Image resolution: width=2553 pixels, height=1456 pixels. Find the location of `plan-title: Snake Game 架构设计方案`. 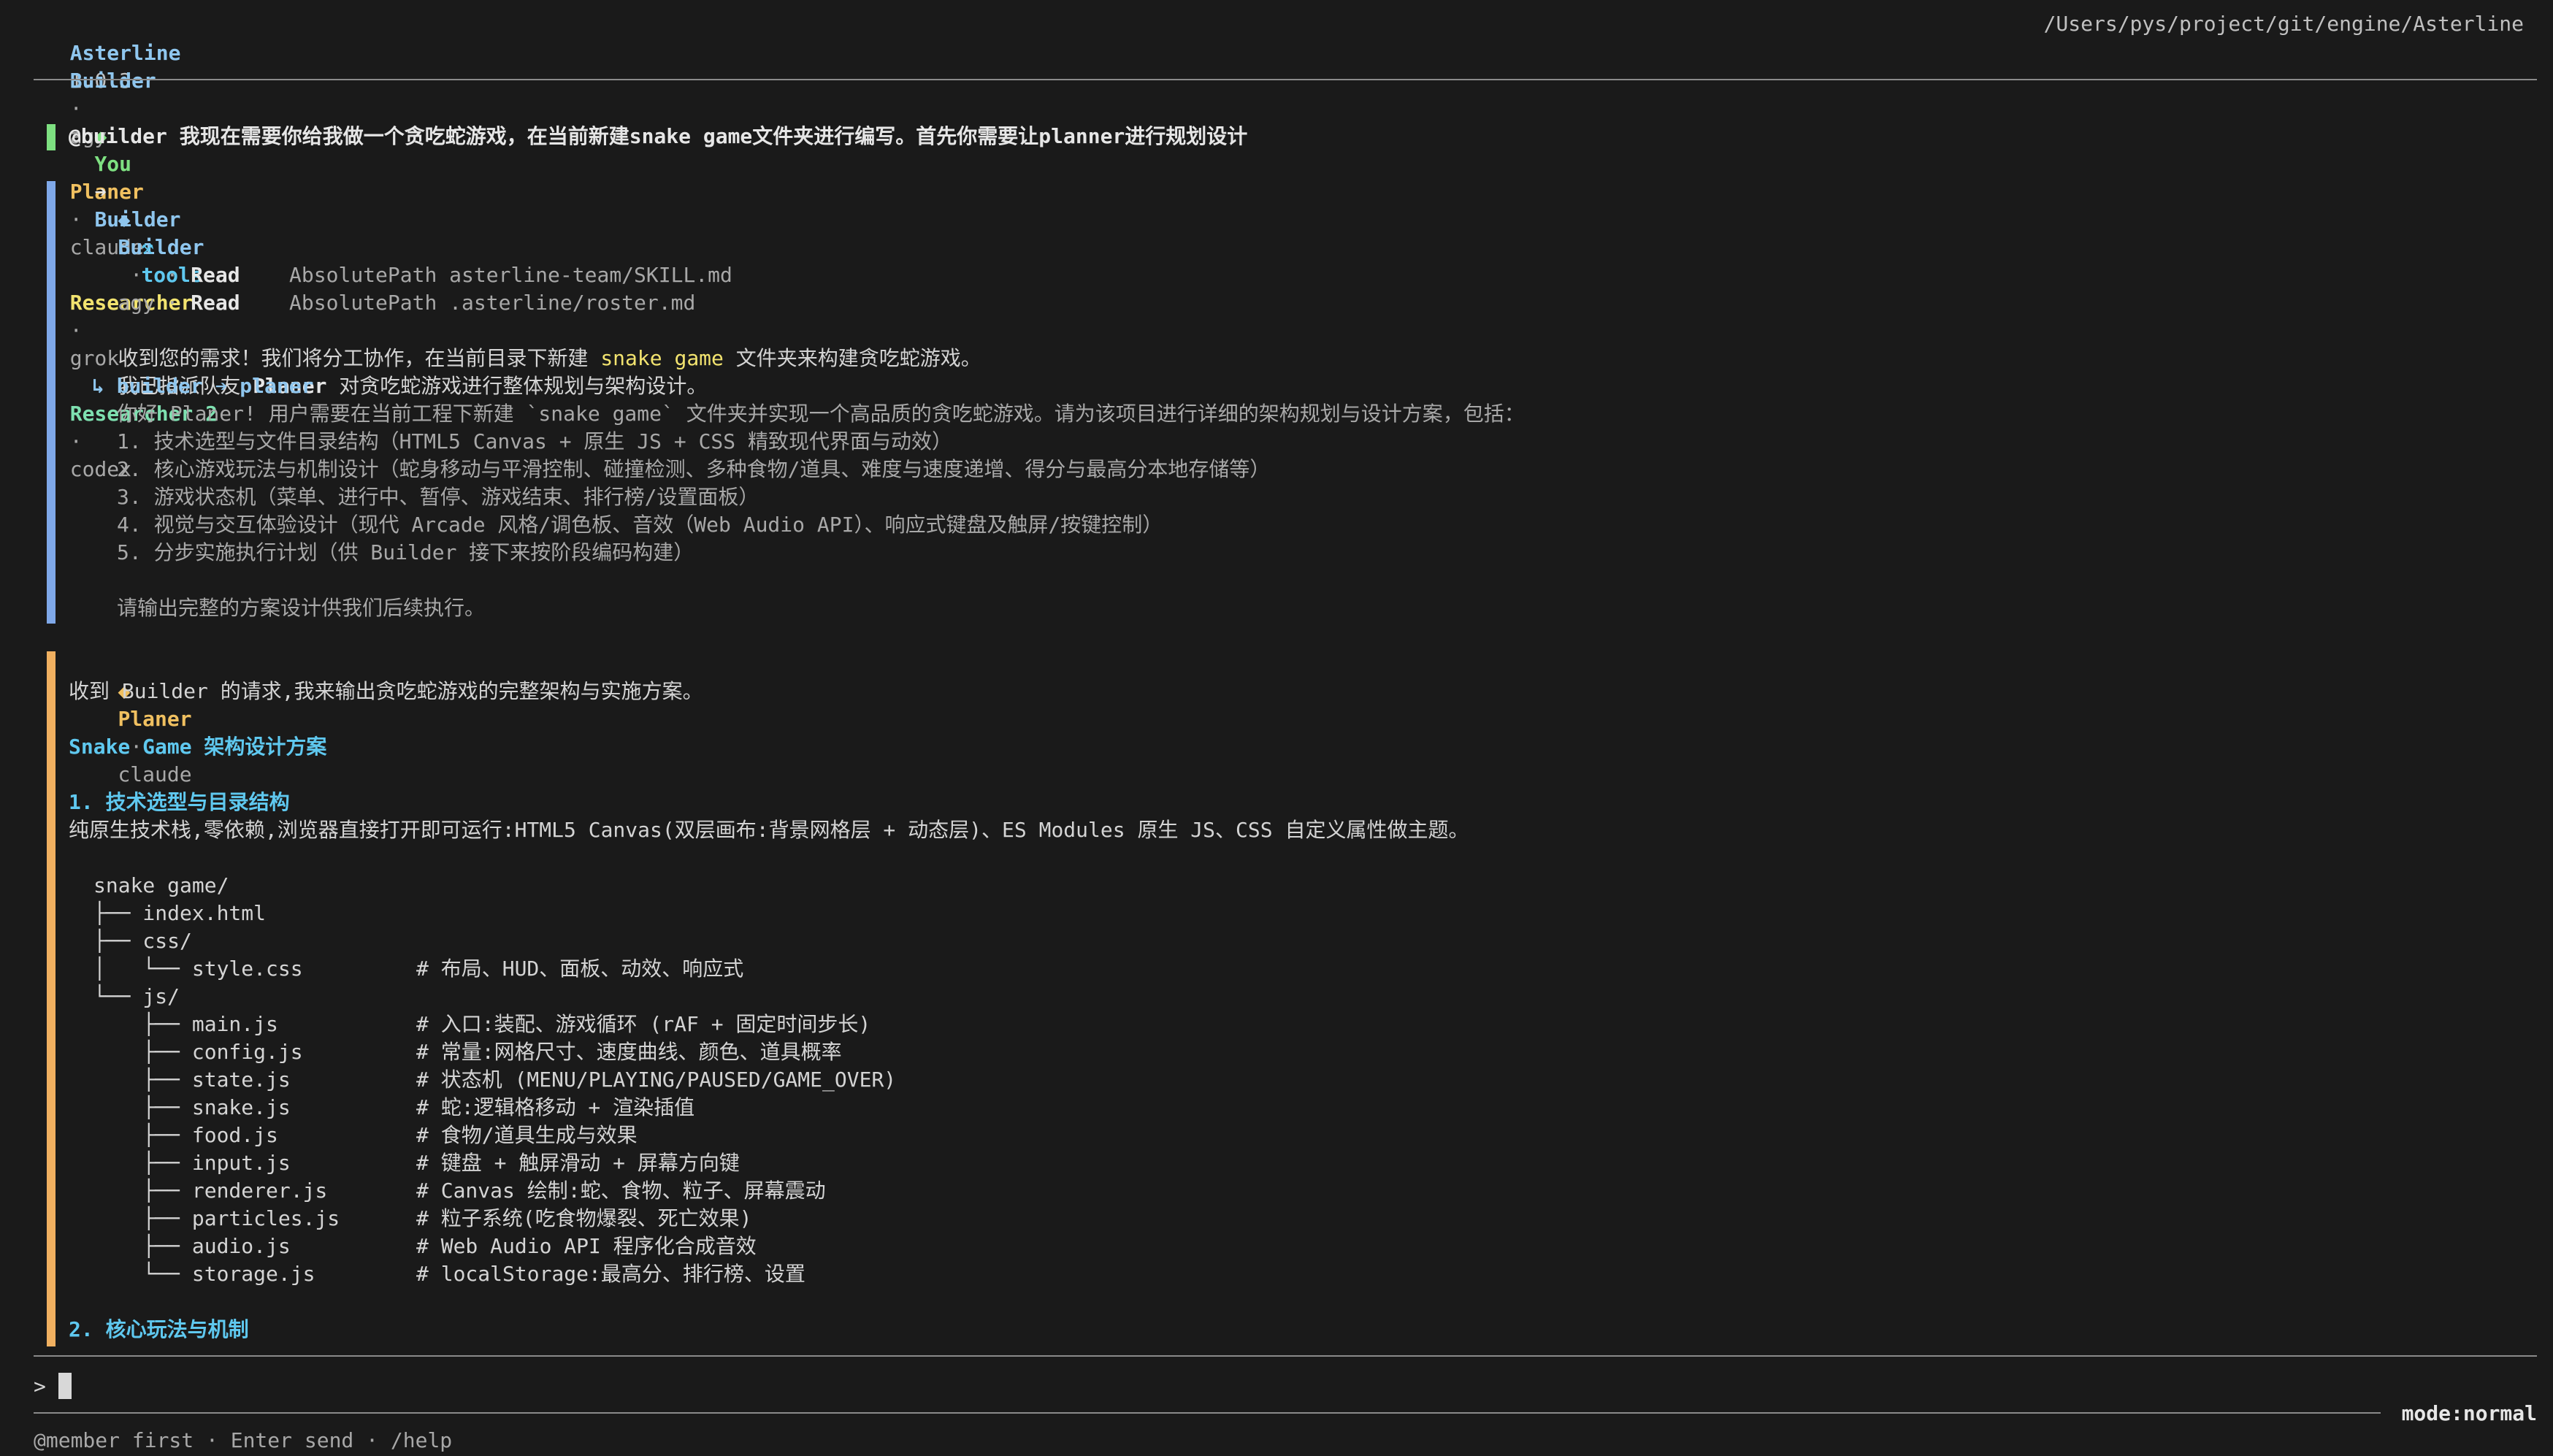

plan-title: Snake Game 架构设计方案 is located at coordinates (198, 747).